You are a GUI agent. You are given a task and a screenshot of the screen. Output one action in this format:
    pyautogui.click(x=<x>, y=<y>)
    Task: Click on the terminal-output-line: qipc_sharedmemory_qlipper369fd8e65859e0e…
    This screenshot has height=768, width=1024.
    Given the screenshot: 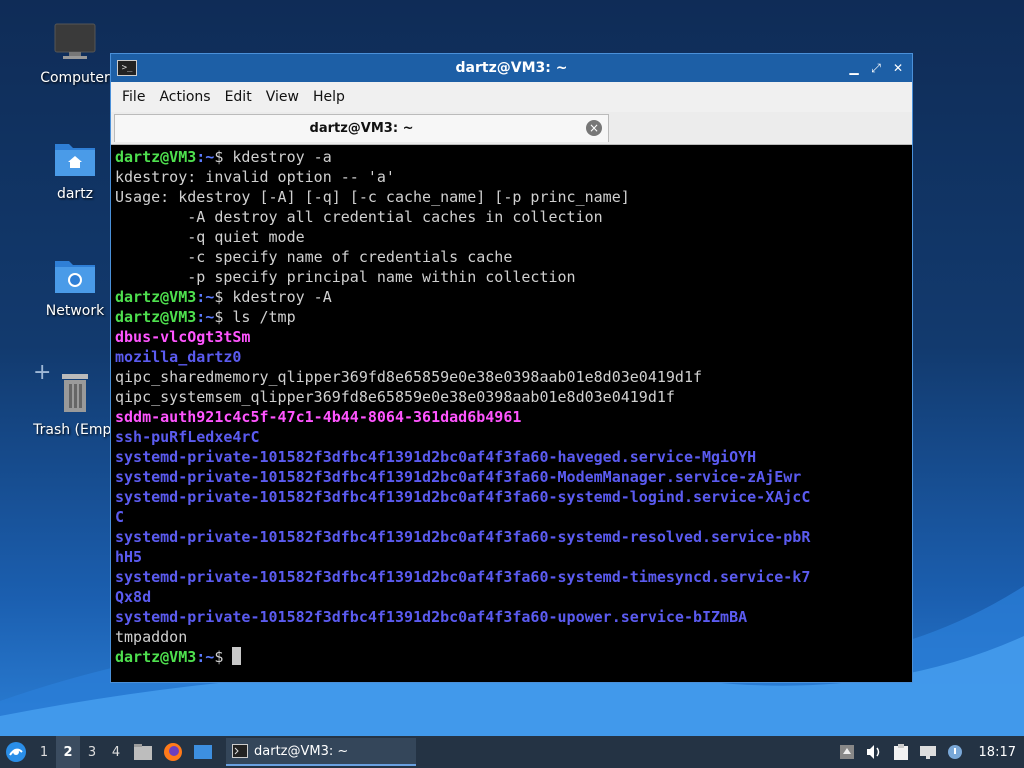 What is the action you would take?
    pyautogui.click(x=511, y=377)
    